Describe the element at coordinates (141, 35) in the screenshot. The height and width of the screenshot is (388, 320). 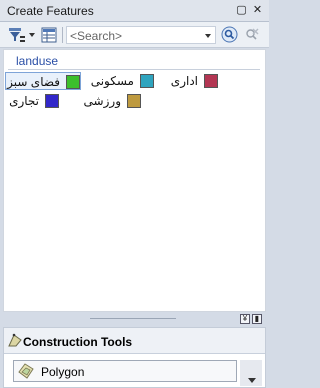
I see `search-input: <Search>` at that location.